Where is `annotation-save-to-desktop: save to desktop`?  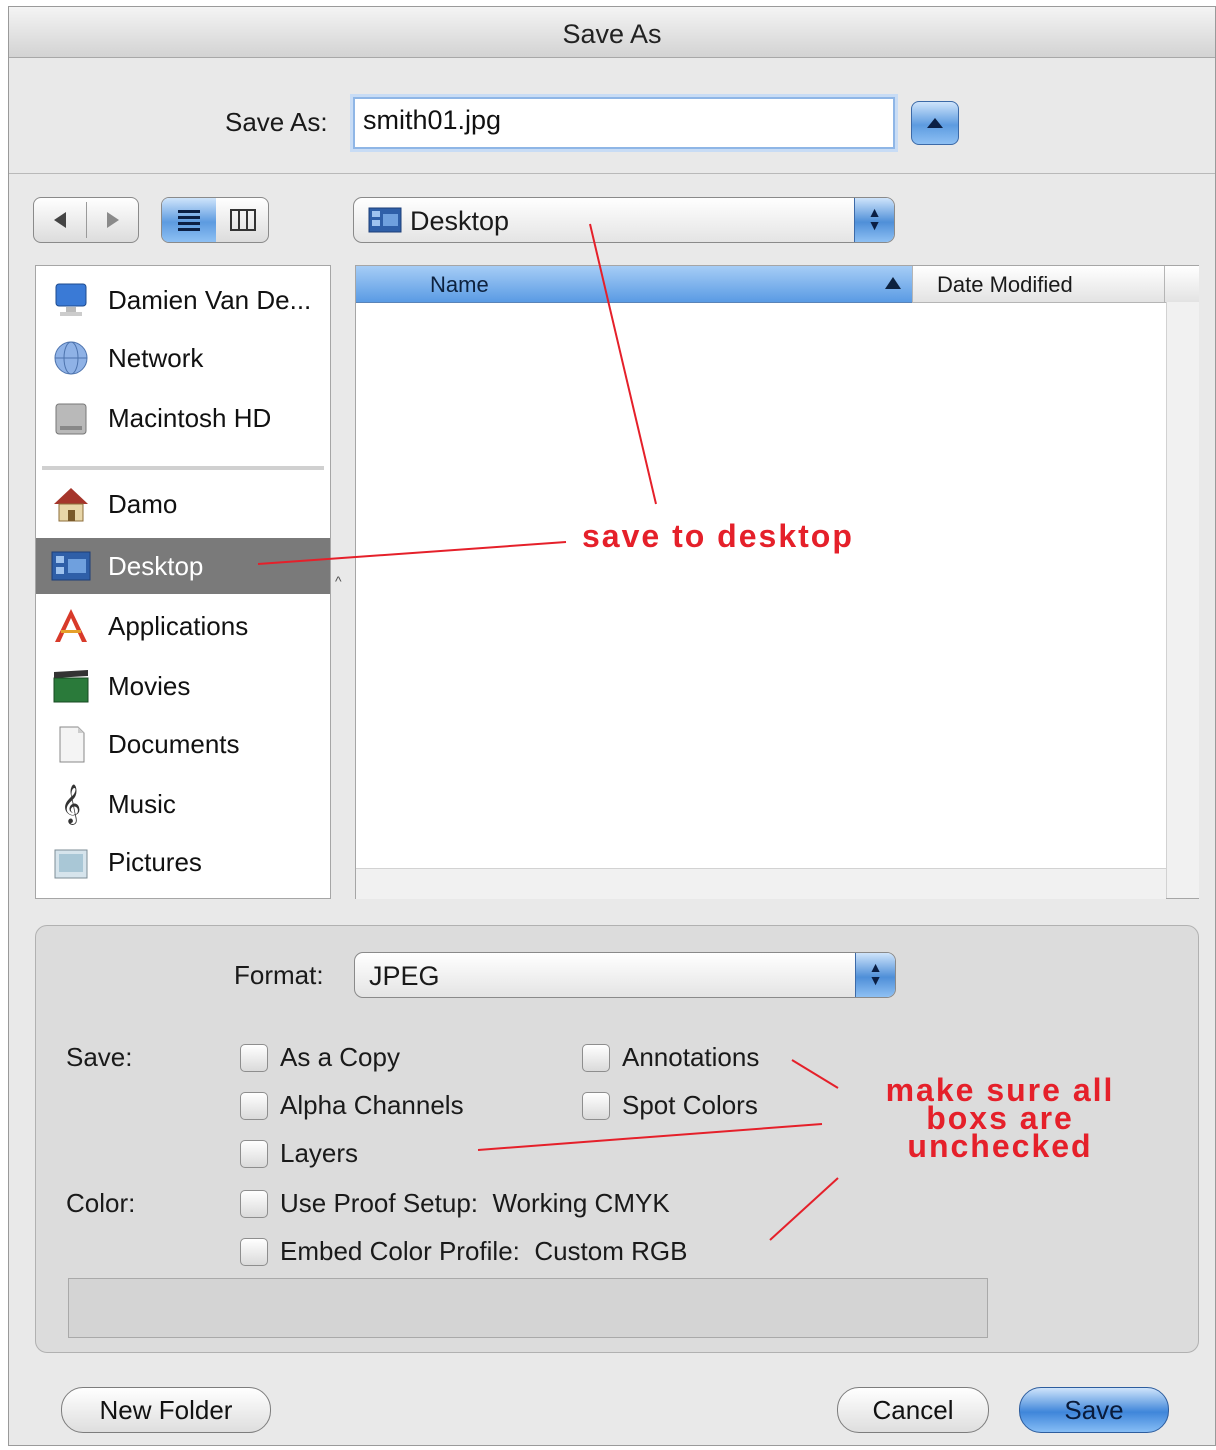
annotation-save-to-desktop: save to desktop is located at coordinates (718, 536).